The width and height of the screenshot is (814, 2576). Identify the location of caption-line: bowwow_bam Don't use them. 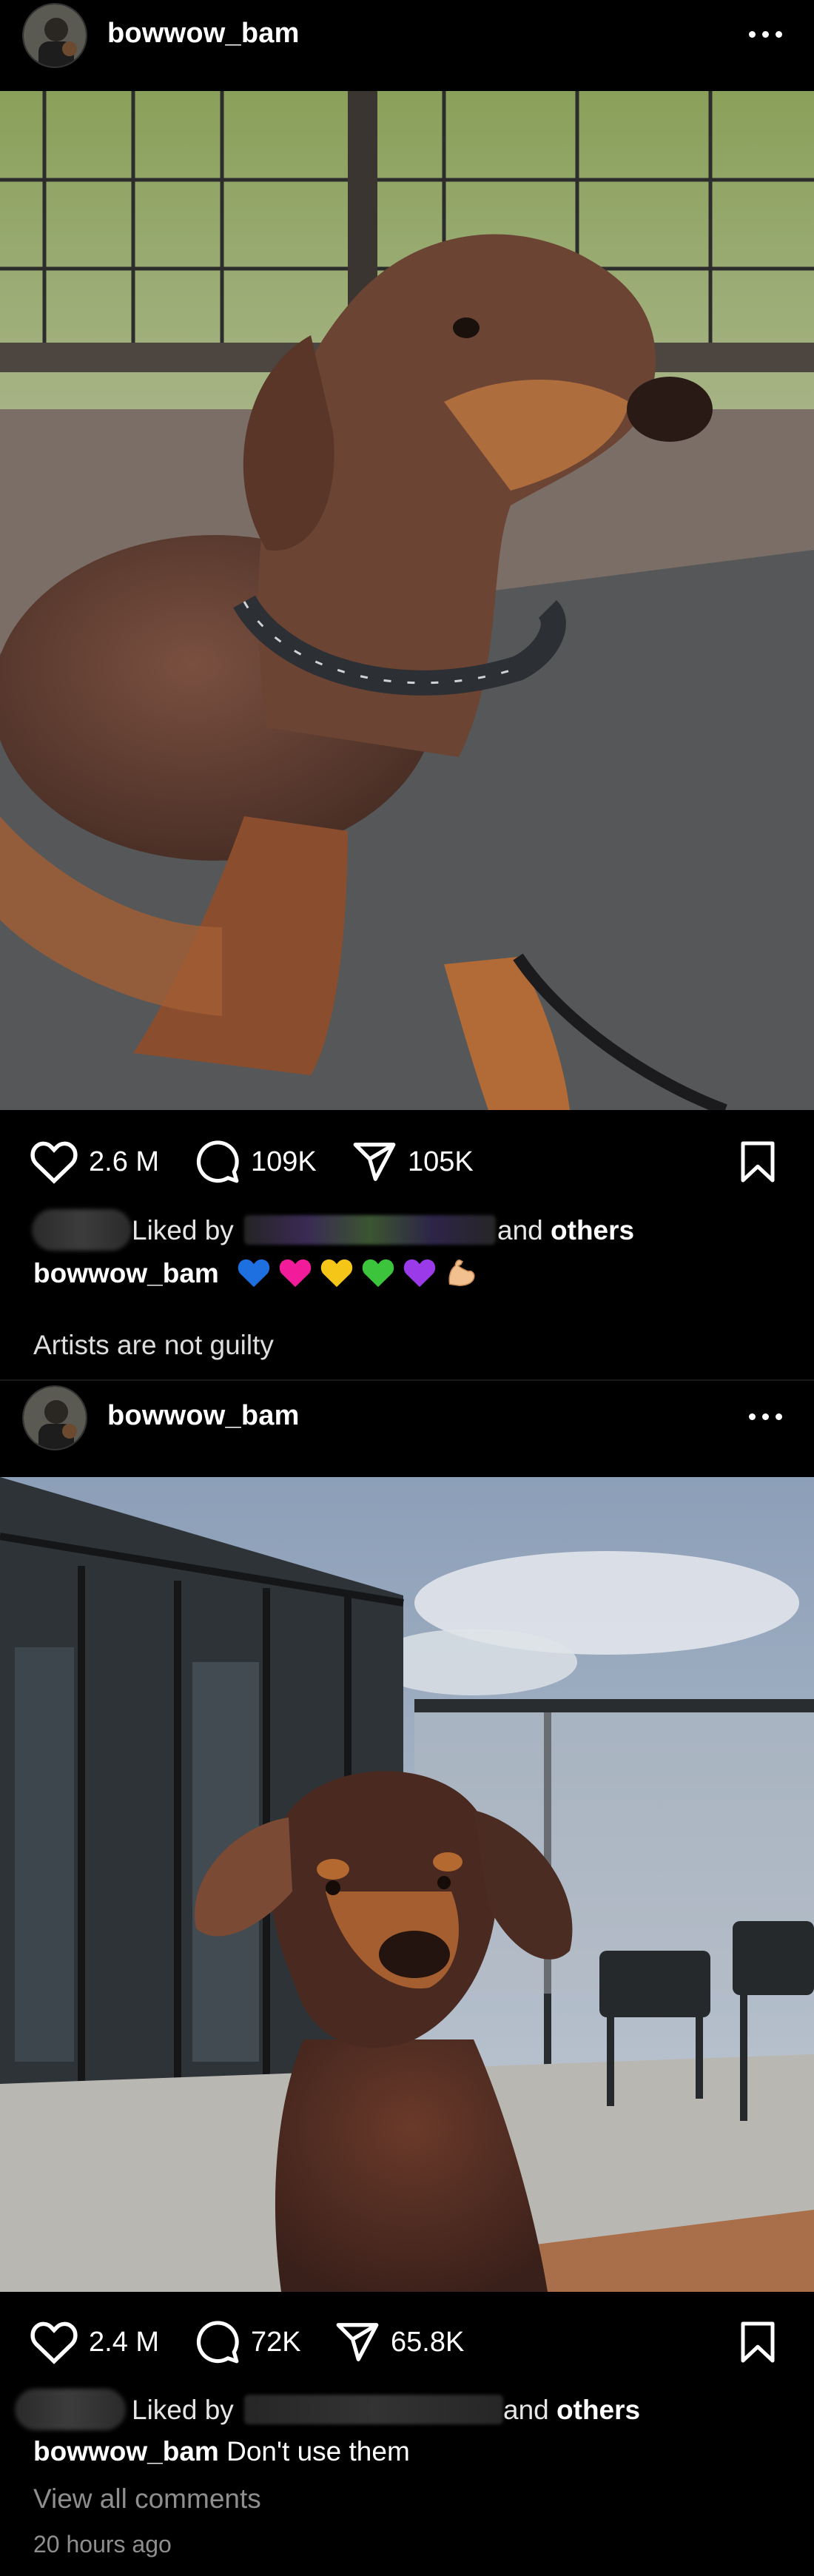
(221, 2451).